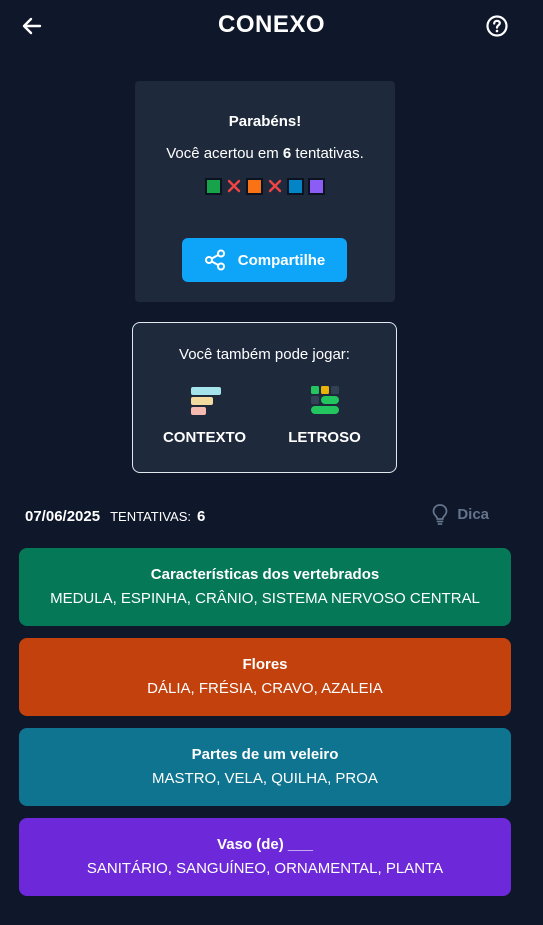 This screenshot has height=925, width=543. Describe the element at coordinates (204, 437) in the screenshot. I see `game-contexto-label: CONTEXTO` at that location.